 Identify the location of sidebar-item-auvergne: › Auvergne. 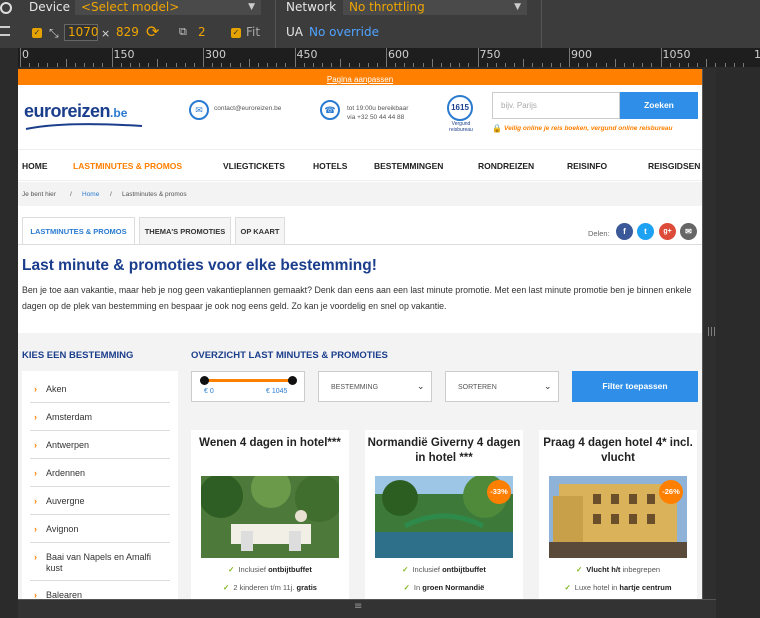
(100, 501).